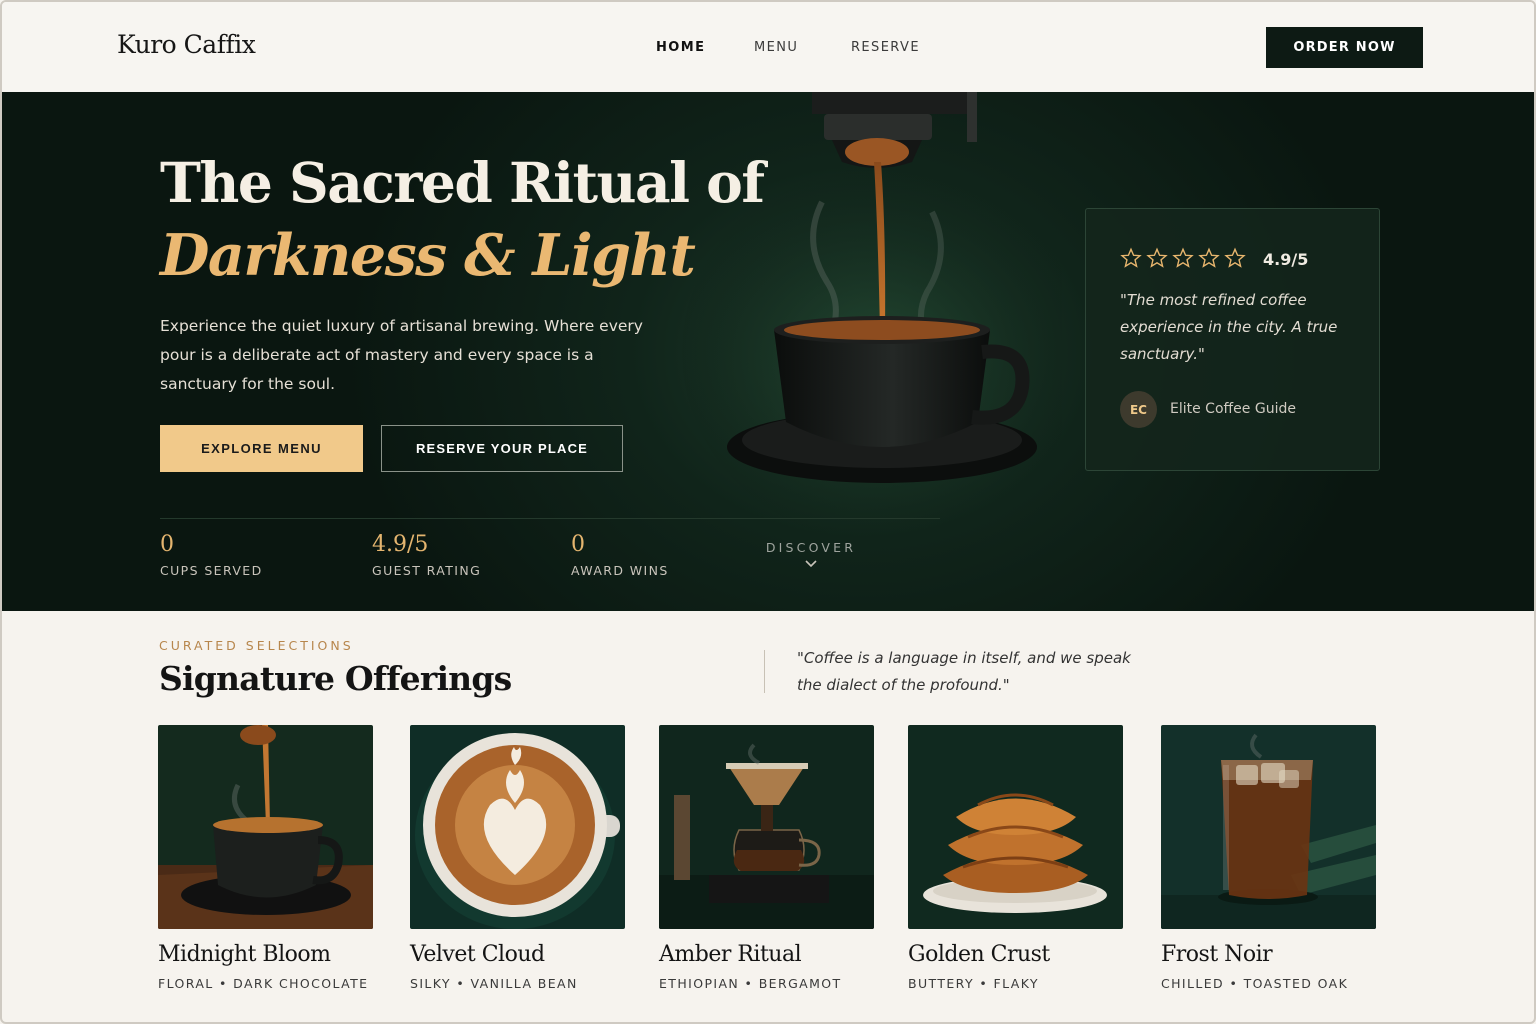 The width and height of the screenshot is (1536, 1024). What do you see at coordinates (427, 570) in the screenshot?
I see `stat-label: GUEST RATING` at bounding box center [427, 570].